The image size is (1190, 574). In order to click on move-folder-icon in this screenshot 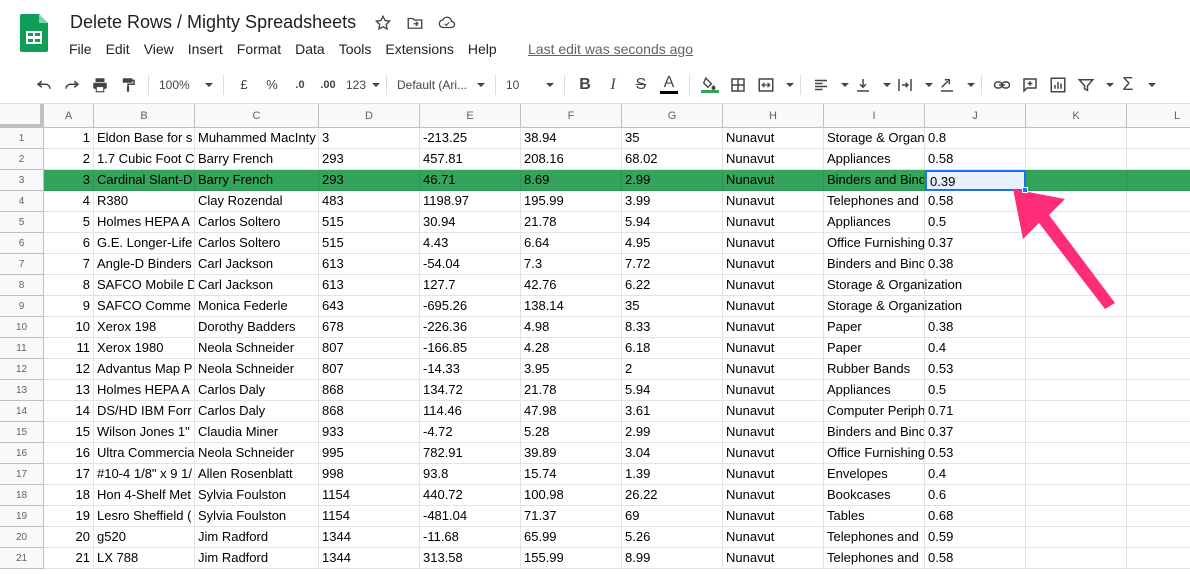, I will do `click(415, 23)`.